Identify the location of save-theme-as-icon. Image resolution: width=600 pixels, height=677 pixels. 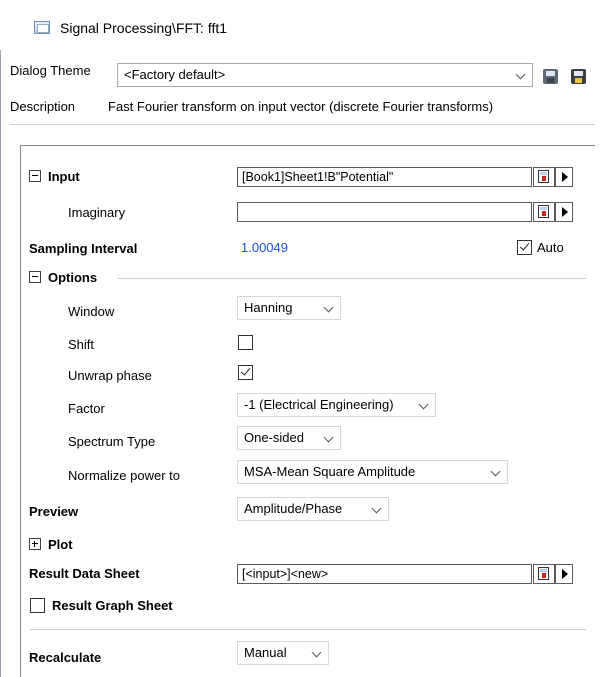
(578, 76).